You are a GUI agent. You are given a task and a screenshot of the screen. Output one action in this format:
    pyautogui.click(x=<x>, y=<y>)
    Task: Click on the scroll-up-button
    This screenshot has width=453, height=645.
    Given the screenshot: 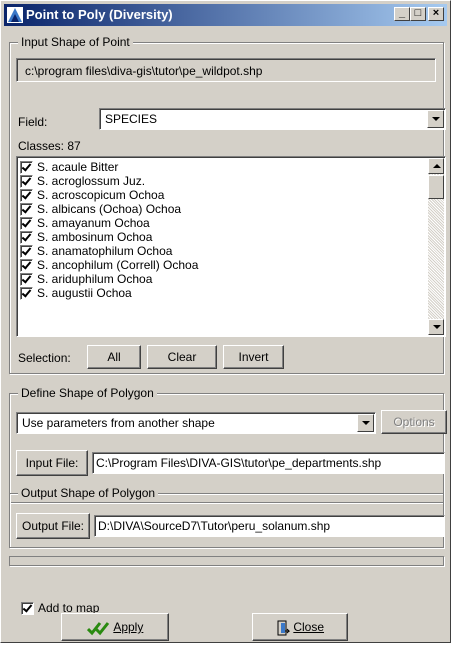 What is the action you would take?
    pyautogui.click(x=436, y=166)
    